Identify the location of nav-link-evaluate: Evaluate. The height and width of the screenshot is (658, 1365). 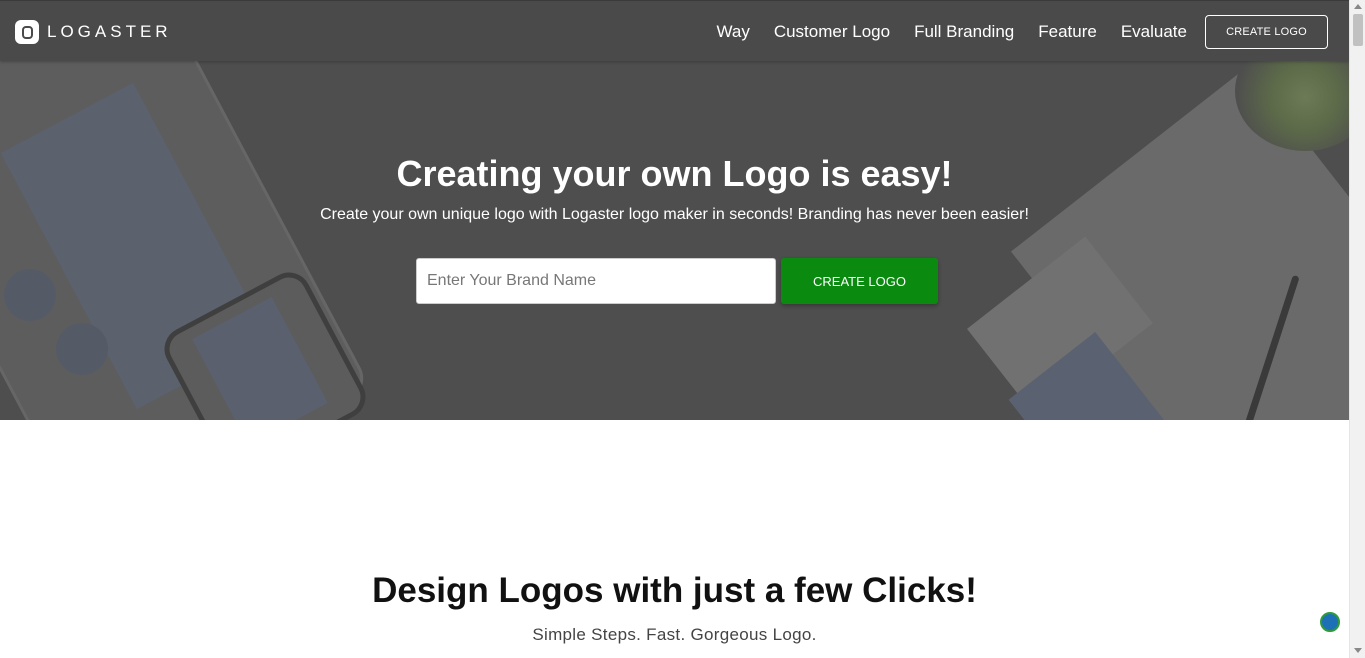
(1154, 32).